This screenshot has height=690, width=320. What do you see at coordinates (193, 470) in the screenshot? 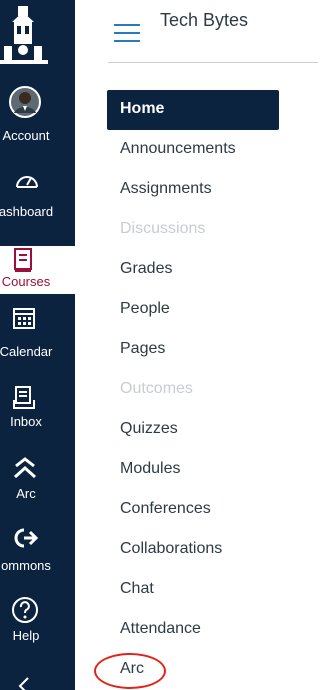
I see `course-nav-modules: Modules` at bounding box center [193, 470].